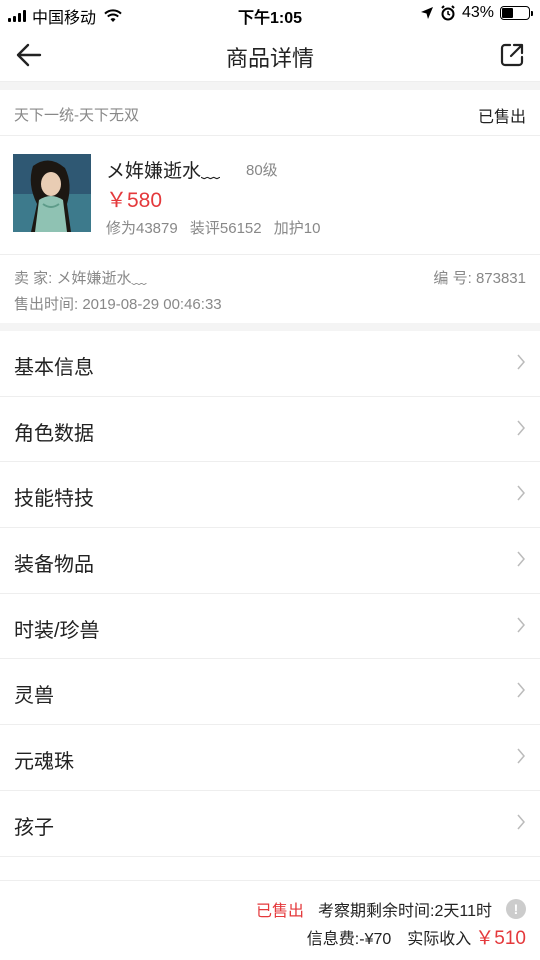  What do you see at coordinates (463, 911) in the screenshot?
I see `review-period-value: 2天11时` at bounding box center [463, 911].